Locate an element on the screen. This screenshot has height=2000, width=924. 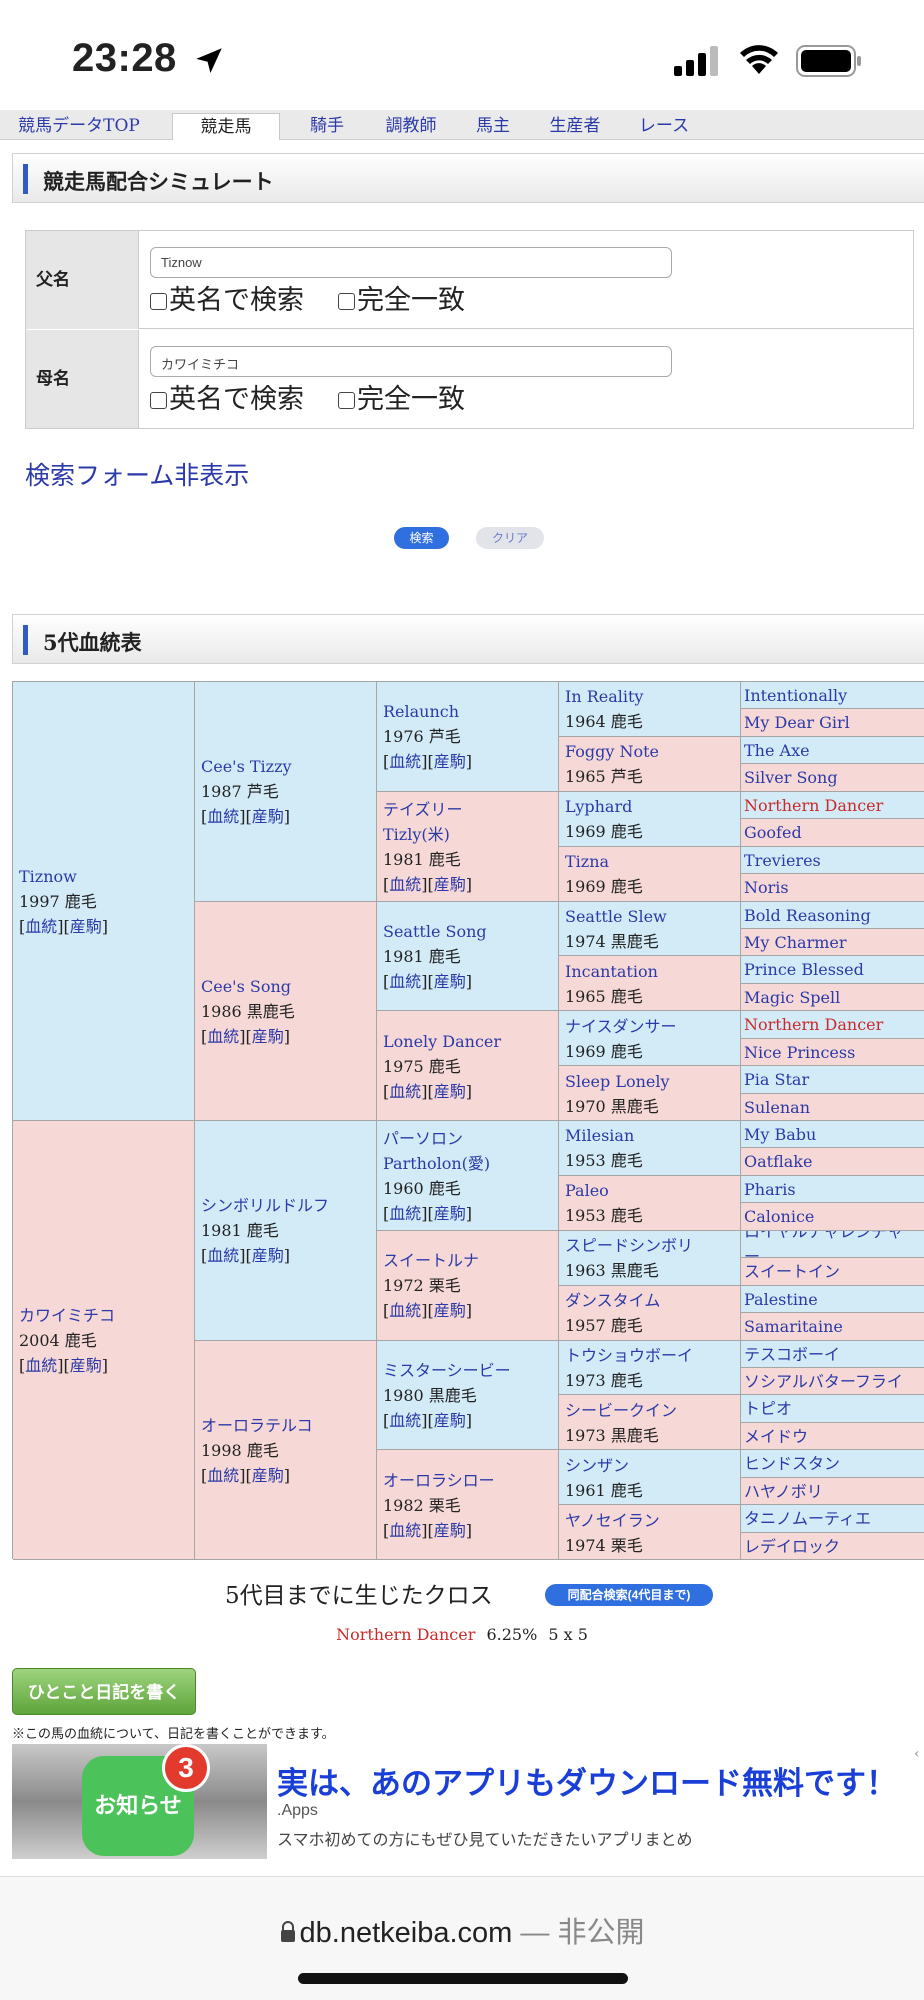
horse-name-link: In Reality is located at coordinates (604, 696).